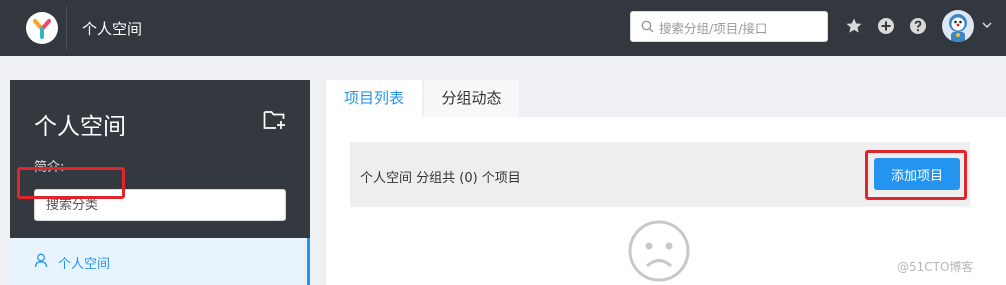  What do you see at coordinates (112, 29) in the screenshot?
I see `header-breadcrumb-title: 个人空间` at bounding box center [112, 29].